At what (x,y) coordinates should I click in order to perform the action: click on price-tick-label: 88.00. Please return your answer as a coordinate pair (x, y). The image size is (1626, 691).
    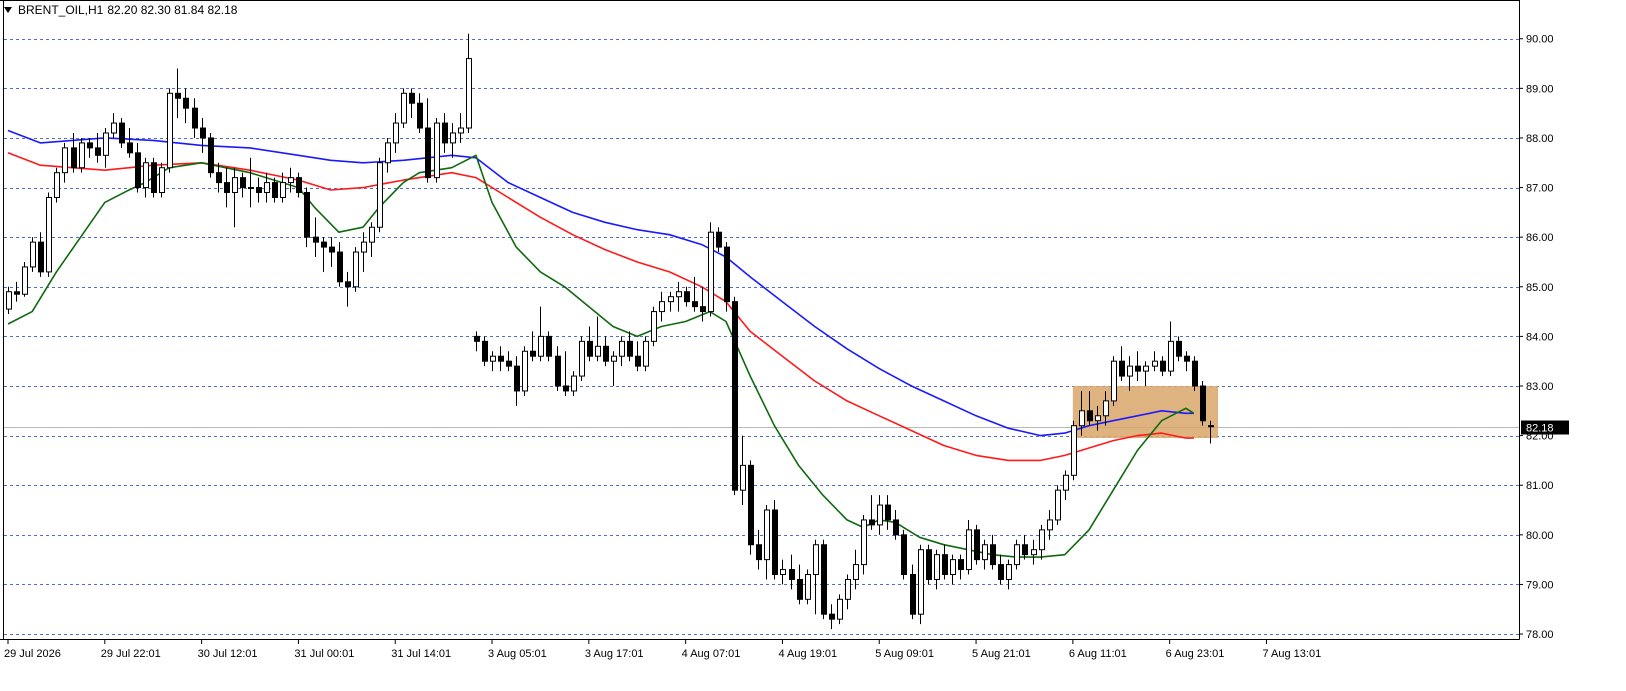
    Looking at the image, I should click on (1540, 139).